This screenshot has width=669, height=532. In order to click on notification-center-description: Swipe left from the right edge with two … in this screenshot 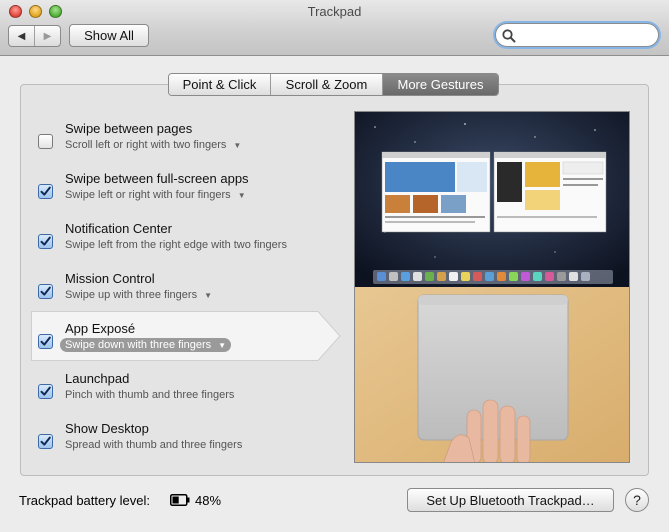, I will do `click(176, 245)`.